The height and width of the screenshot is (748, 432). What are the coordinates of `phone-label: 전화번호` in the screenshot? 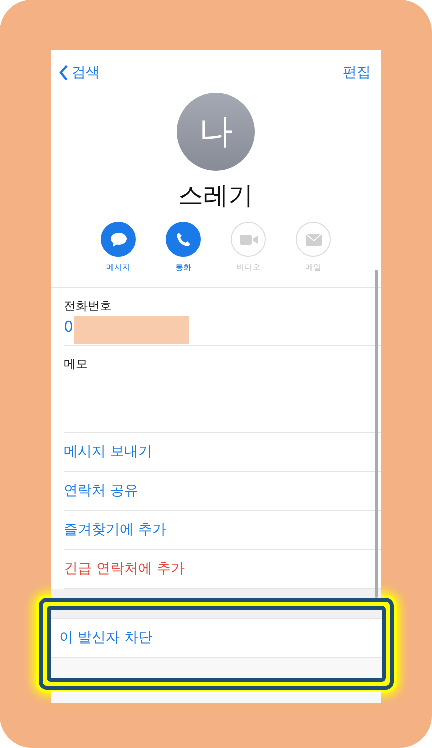 It's located at (88, 306).